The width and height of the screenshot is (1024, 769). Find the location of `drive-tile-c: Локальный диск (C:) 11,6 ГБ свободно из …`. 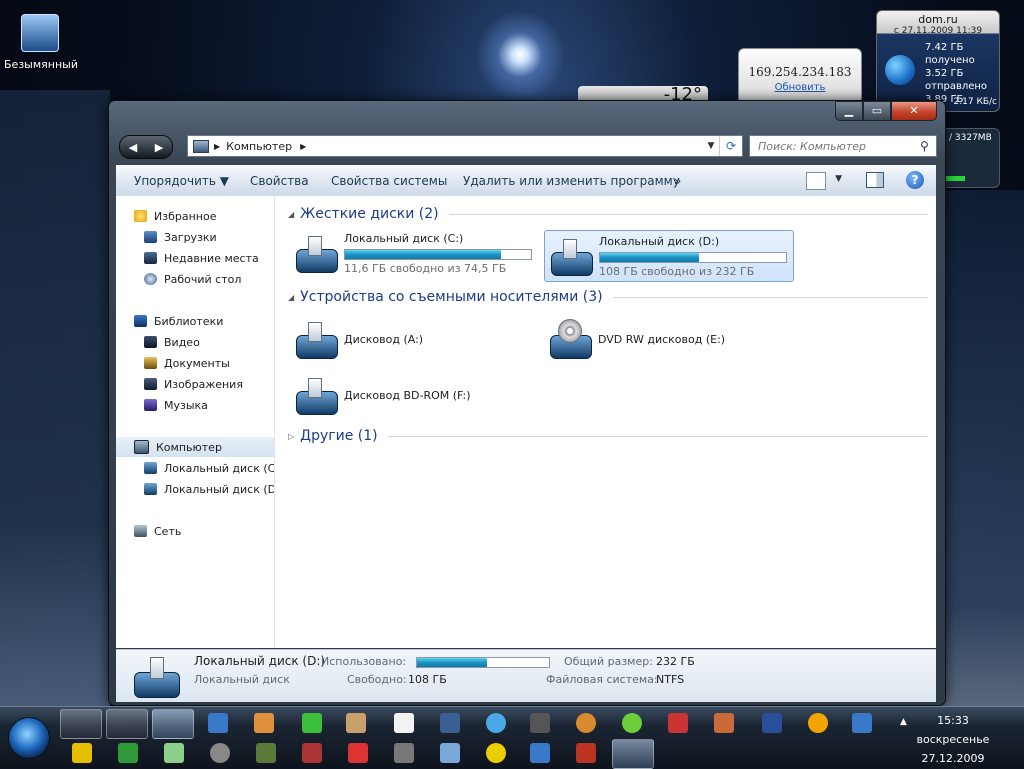

drive-tile-c: Локальный диск (C:) 11,6 ГБ свободно из … is located at coordinates (413, 253).